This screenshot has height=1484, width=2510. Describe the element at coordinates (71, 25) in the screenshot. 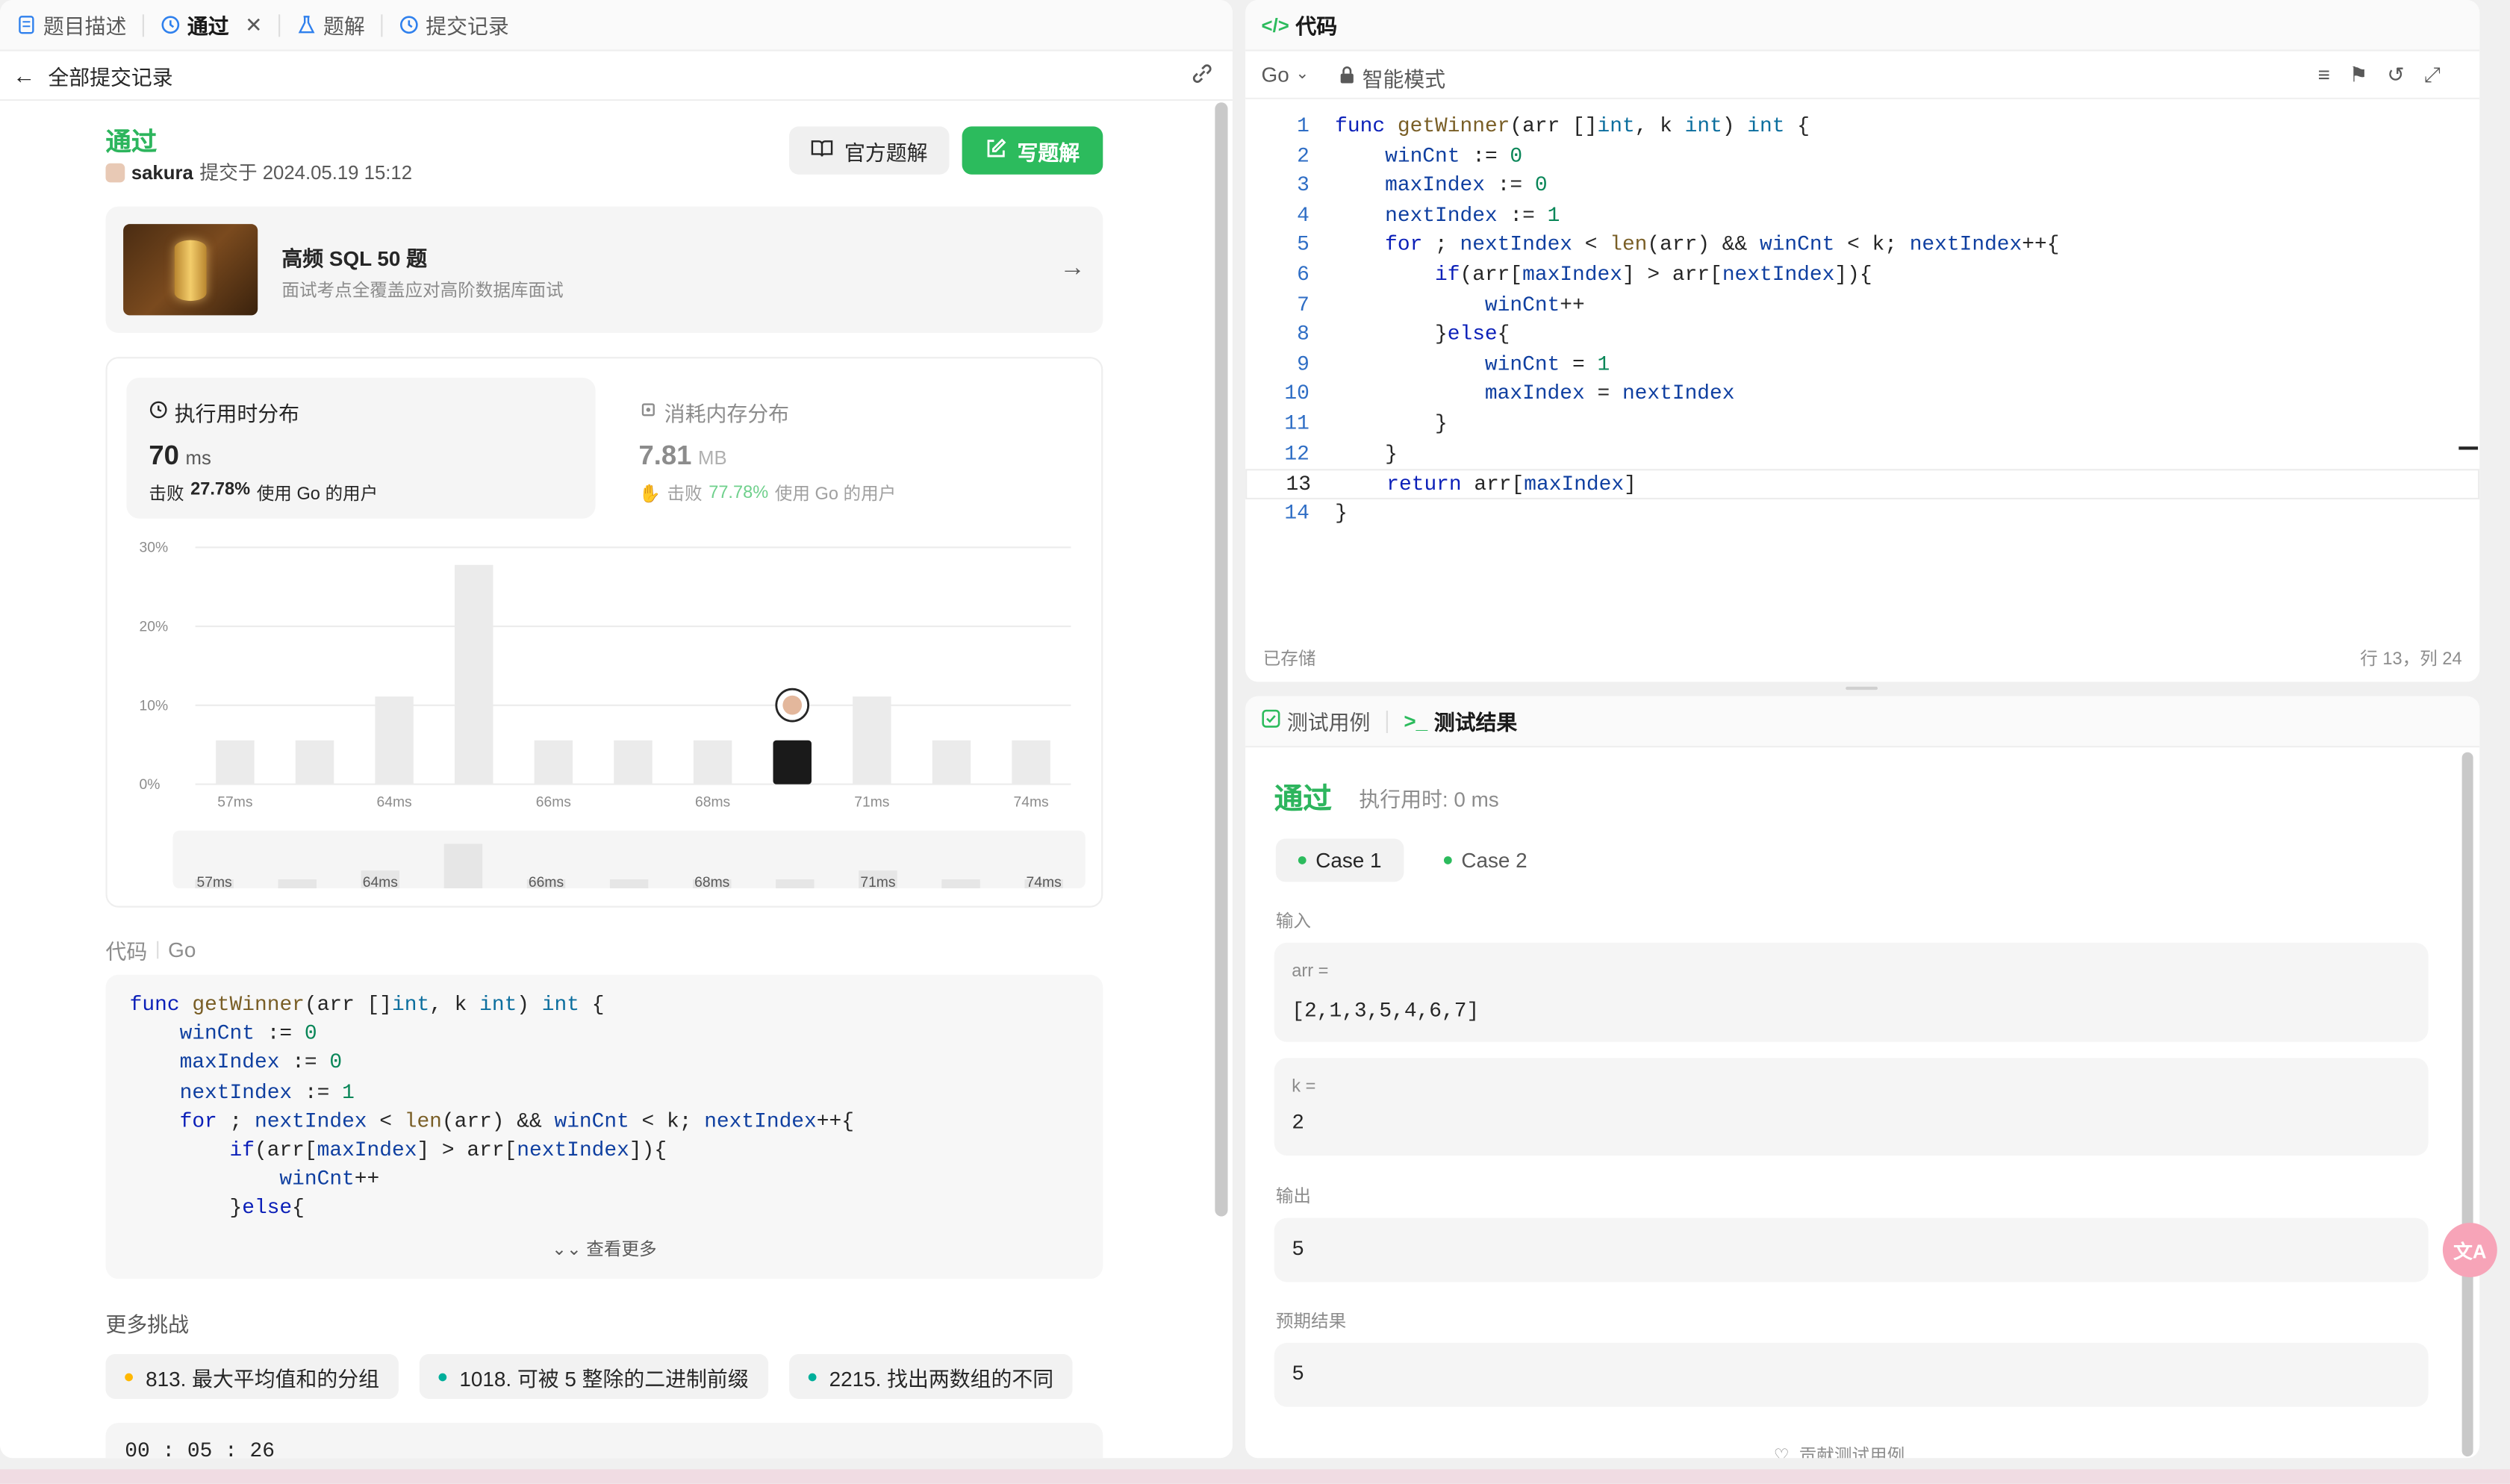

I see `tab-description: 题目描述` at that location.